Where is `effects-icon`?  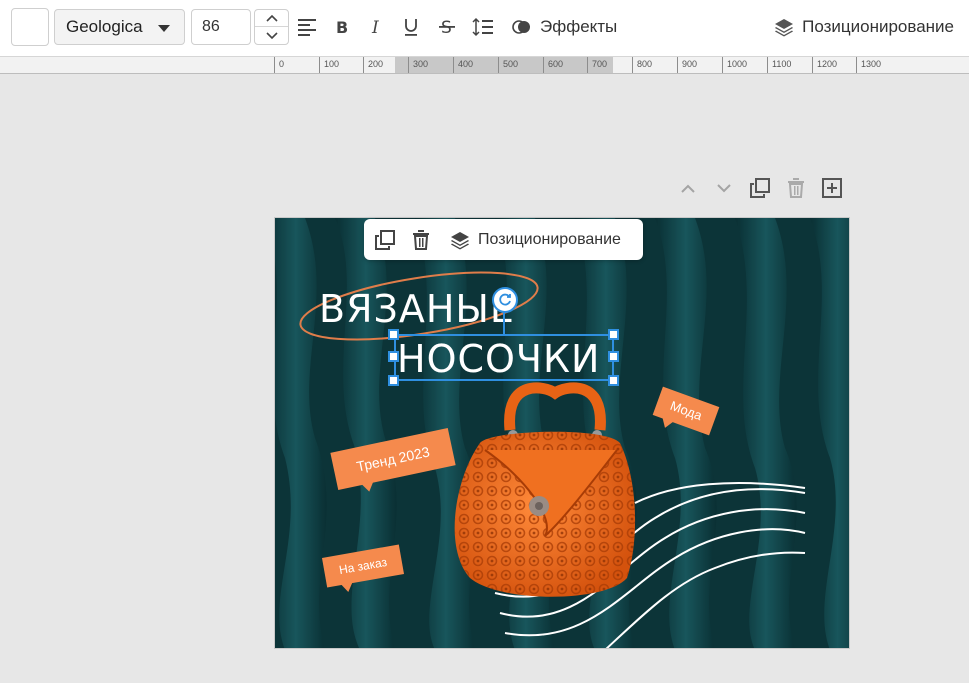 effects-icon is located at coordinates (521, 27).